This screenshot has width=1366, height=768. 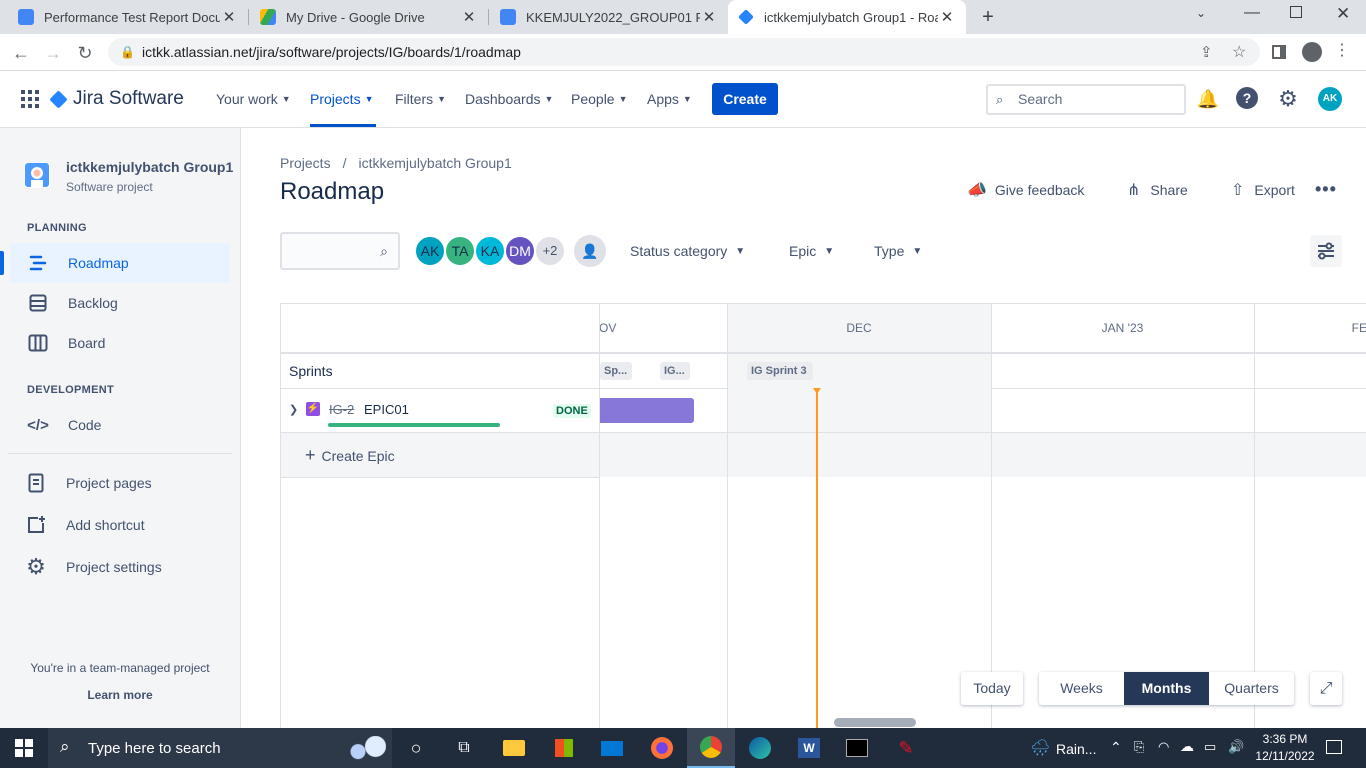 I want to click on avatar: DM, so click(x=520, y=251).